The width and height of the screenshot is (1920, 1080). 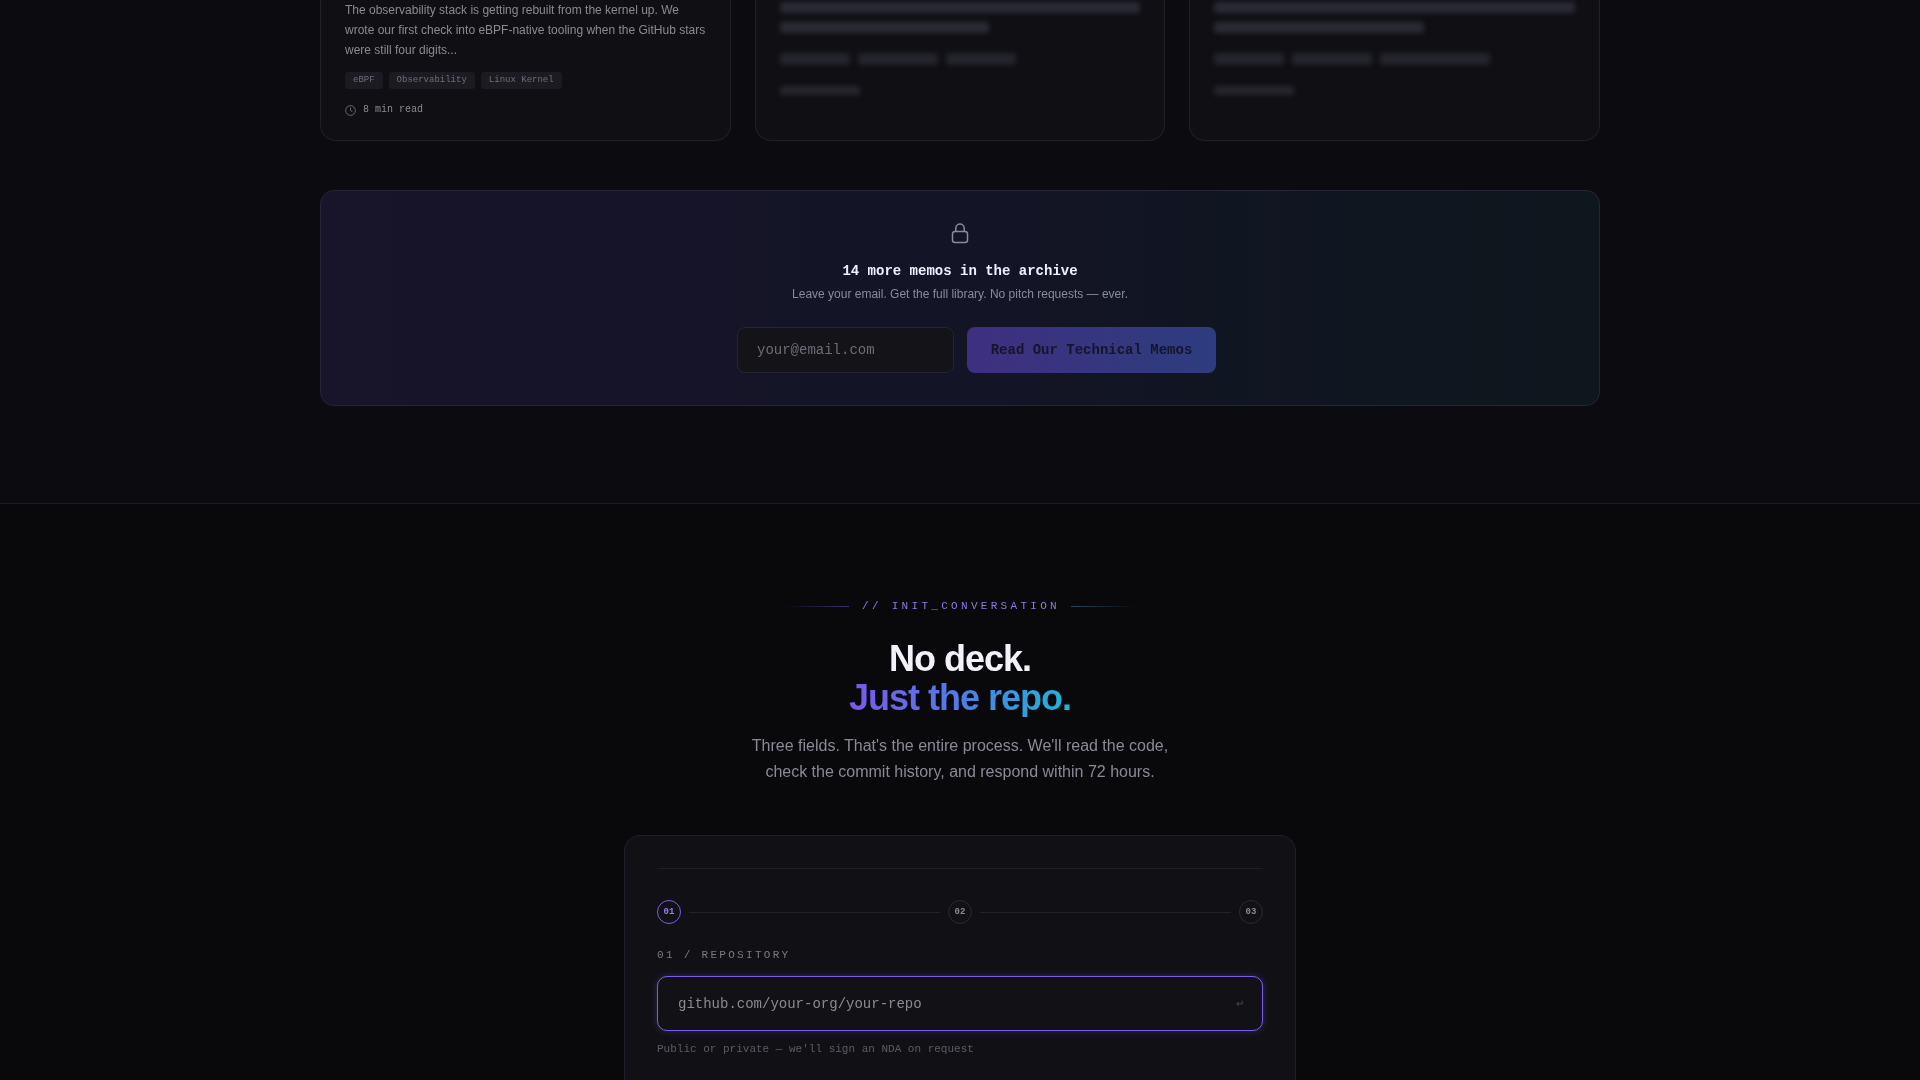 I want to click on archive-subtitle: Leave your email. Get the full library. No pitch requests — ever., so click(x=960, y=294).